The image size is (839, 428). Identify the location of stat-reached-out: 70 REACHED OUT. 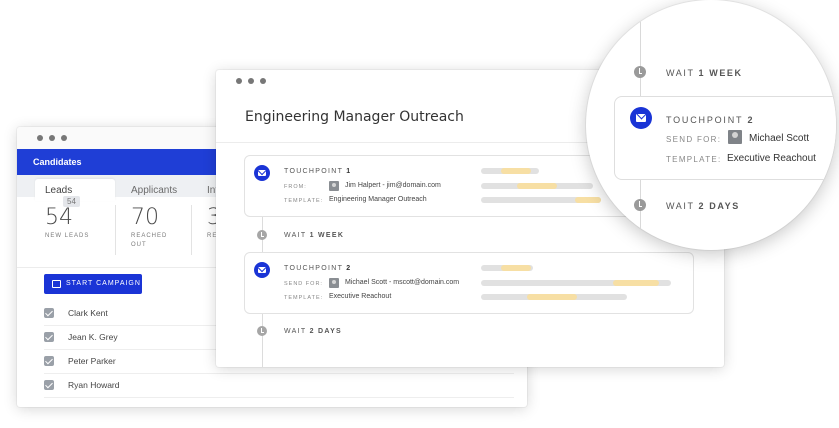
(156, 233).